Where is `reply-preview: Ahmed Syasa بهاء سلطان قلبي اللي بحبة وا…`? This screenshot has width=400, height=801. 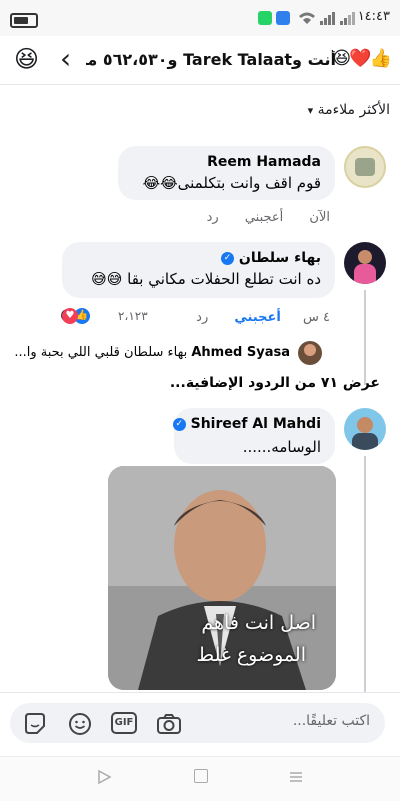 reply-preview: Ahmed Syasa بهاء سلطان قلبي اللي بحبة وا… is located at coordinates (152, 352).